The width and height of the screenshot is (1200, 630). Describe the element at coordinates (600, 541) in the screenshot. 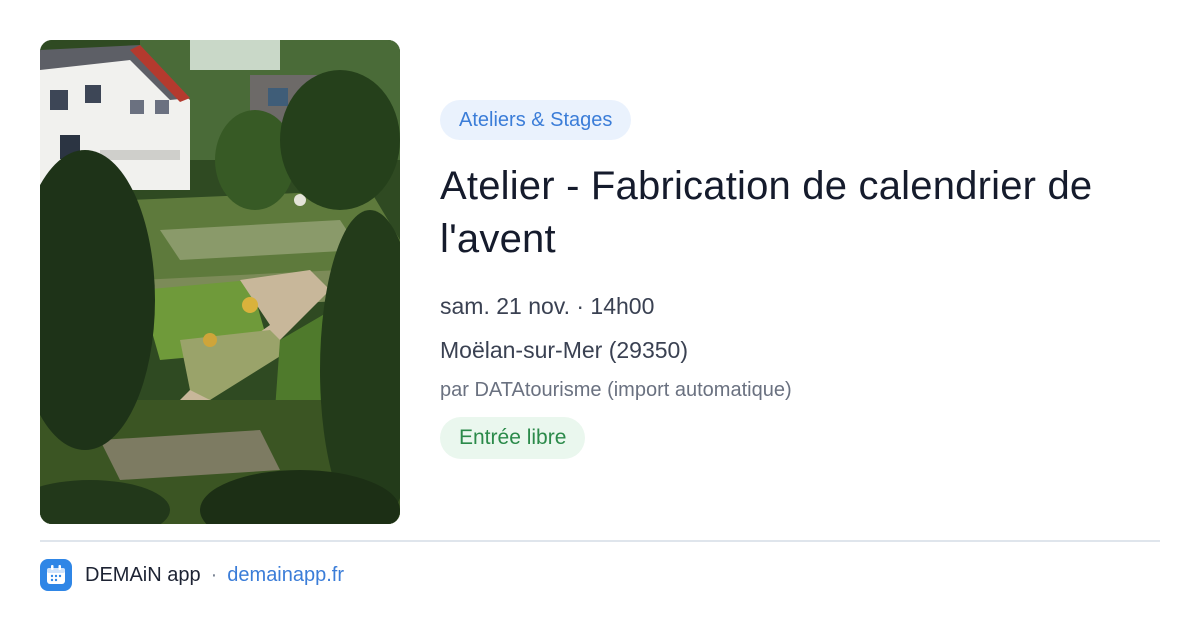

I see `footer-divider` at that location.